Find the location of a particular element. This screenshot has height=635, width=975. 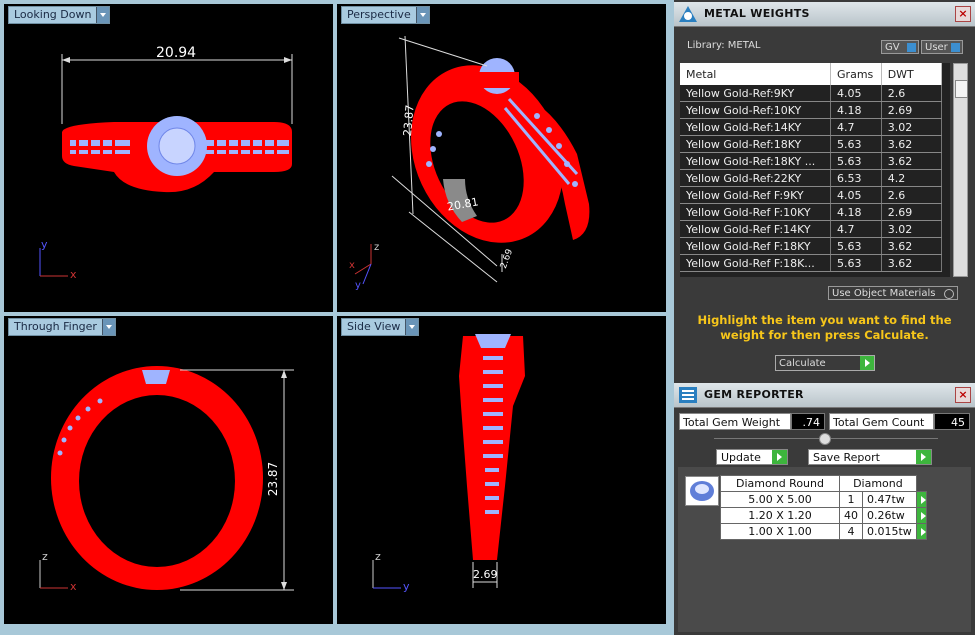

table-row: Yellow Gold-Ref F:9KY 4.05 2.6 is located at coordinates (811, 195).